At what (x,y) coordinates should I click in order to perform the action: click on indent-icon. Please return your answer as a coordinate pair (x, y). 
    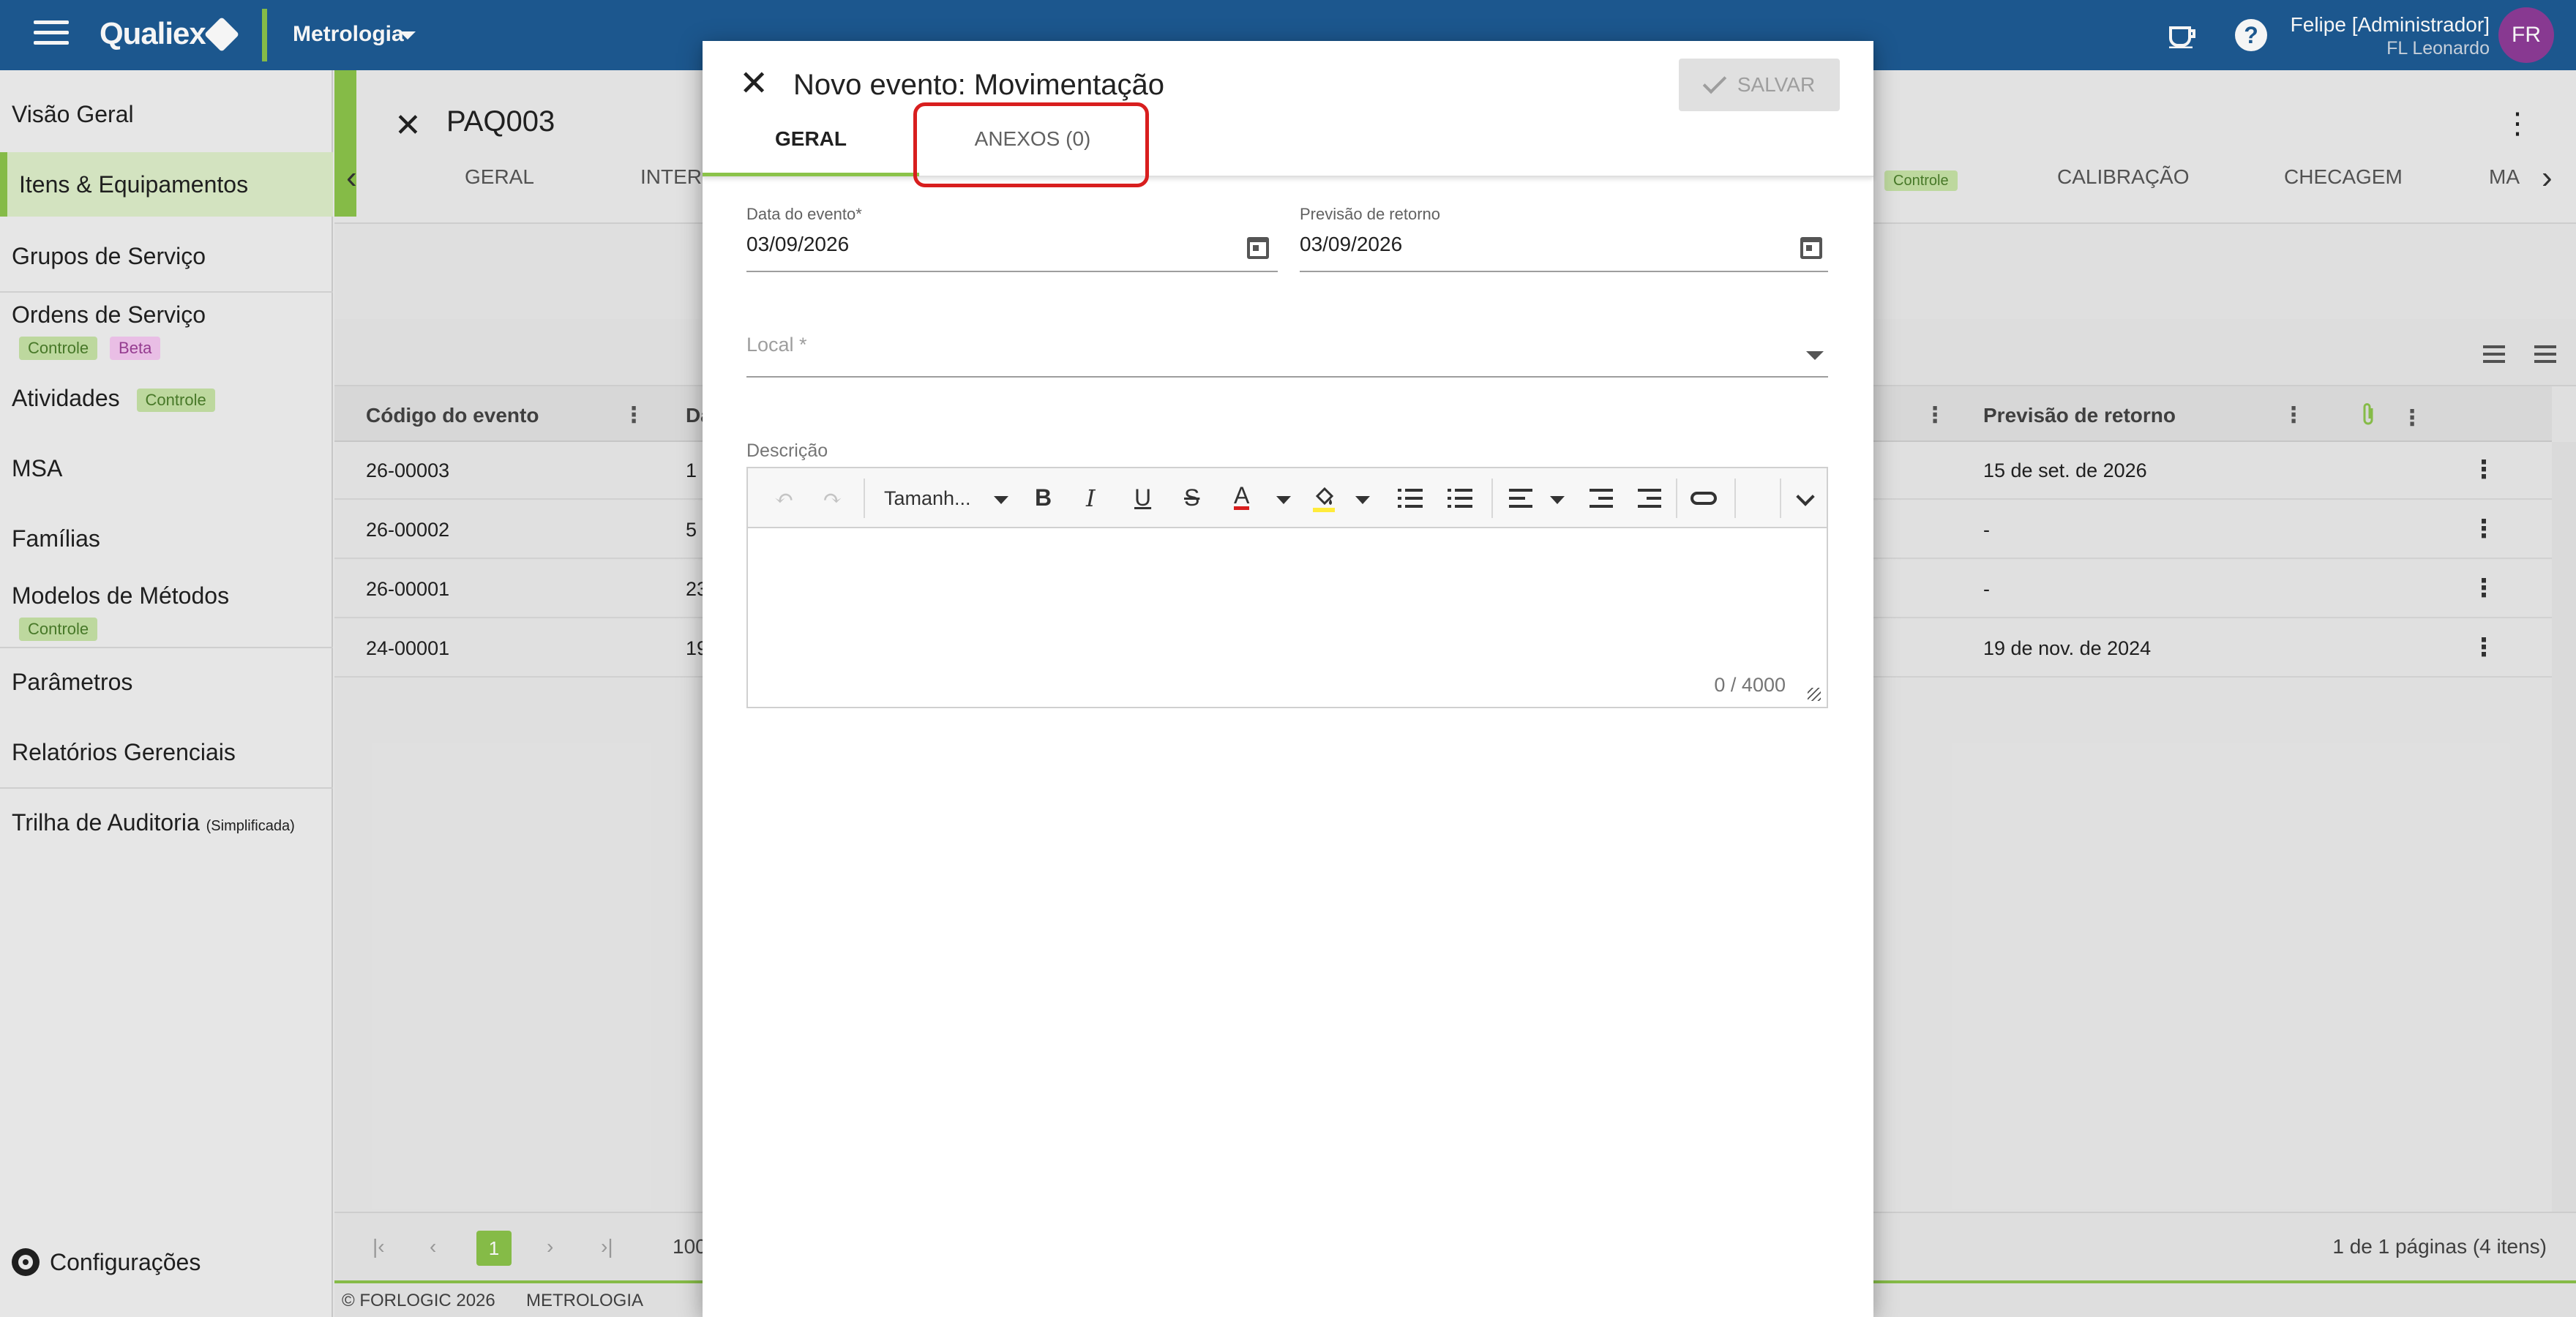
    Looking at the image, I should click on (1649, 498).